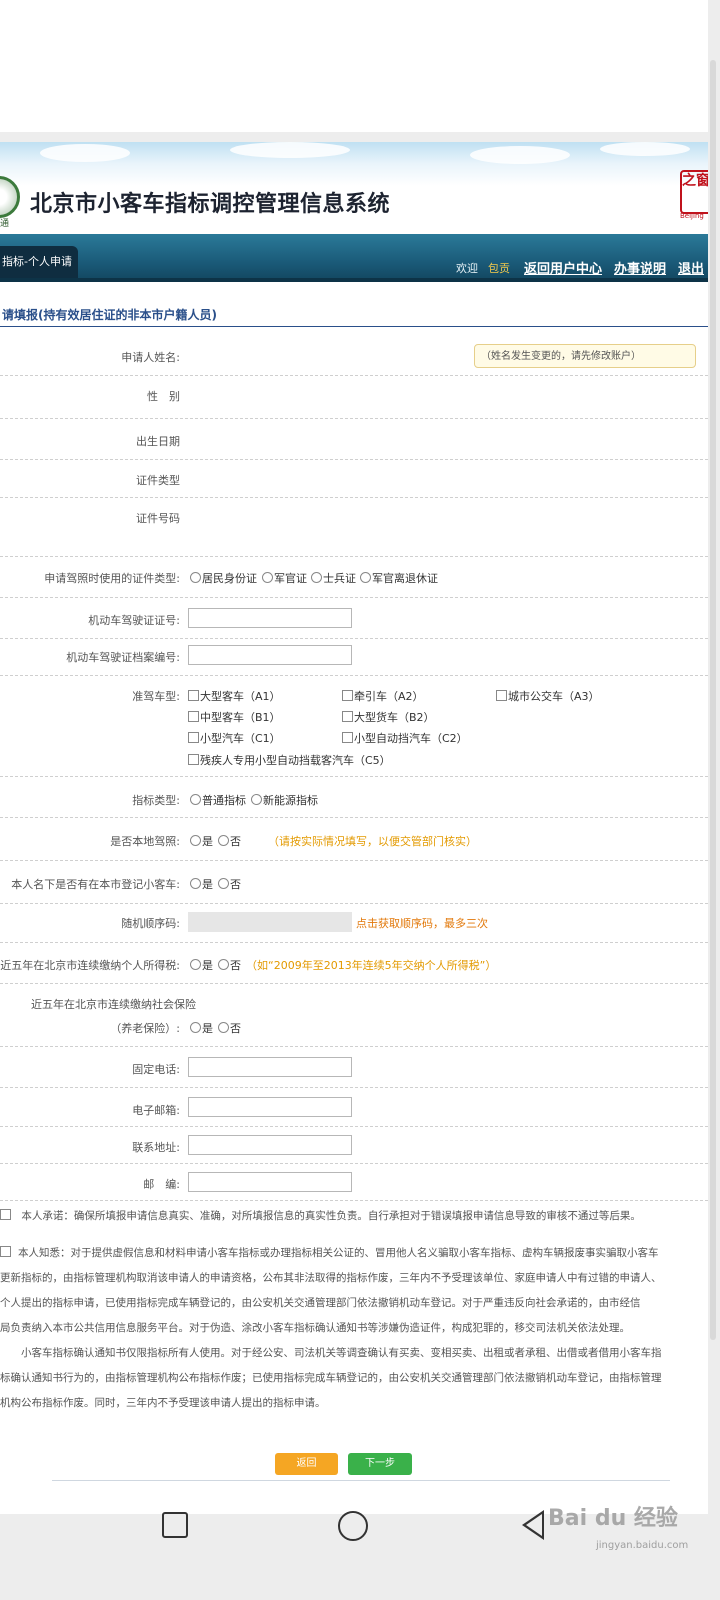 The width and height of the screenshot is (720, 1600). What do you see at coordinates (333, 578) in the screenshot?
I see `radio-soldier-id: 士兵证` at bounding box center [333, 578].